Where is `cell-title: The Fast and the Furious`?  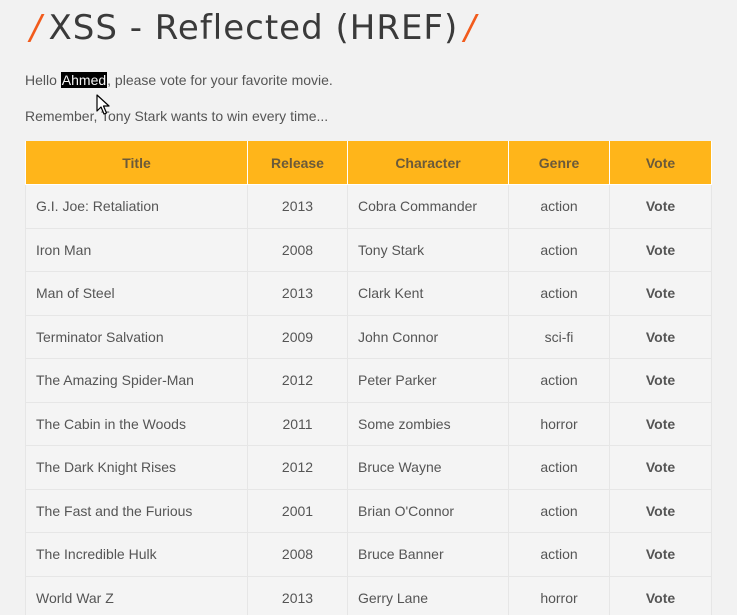 cell-title: The Fast and the Furious is located at coordinates (136, 510).